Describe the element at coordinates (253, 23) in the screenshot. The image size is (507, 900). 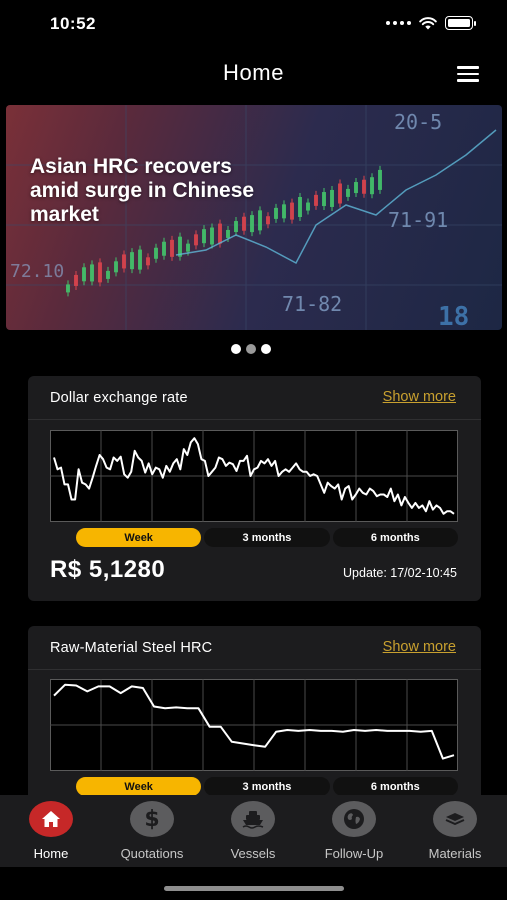
I see `status-bar: 10:52` at that location.